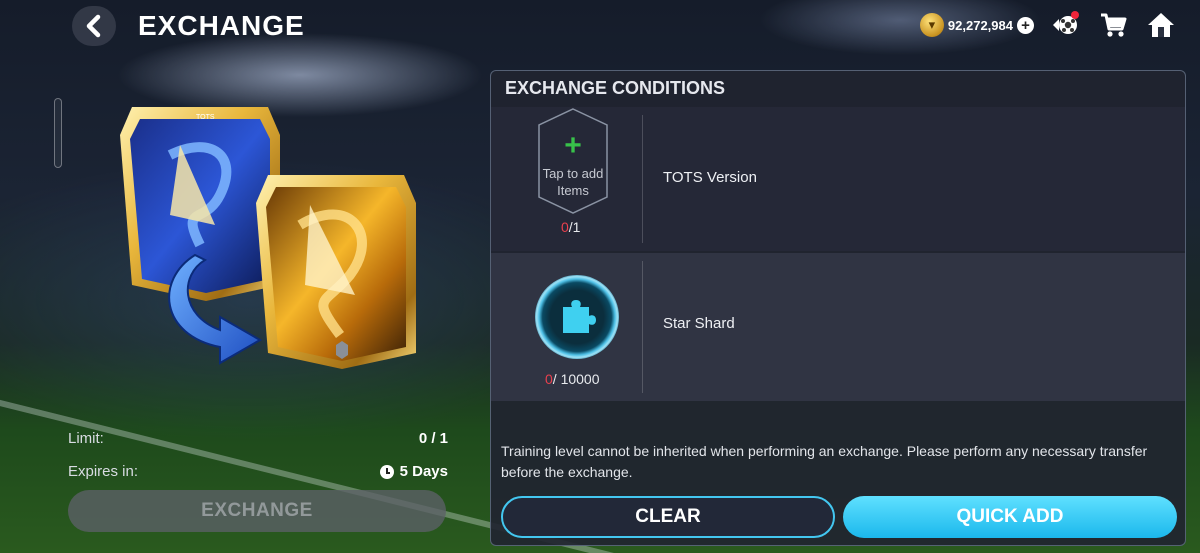  Describe the element at coordinates (336, 272) in the screenshot. I see `gold-card` at that location.